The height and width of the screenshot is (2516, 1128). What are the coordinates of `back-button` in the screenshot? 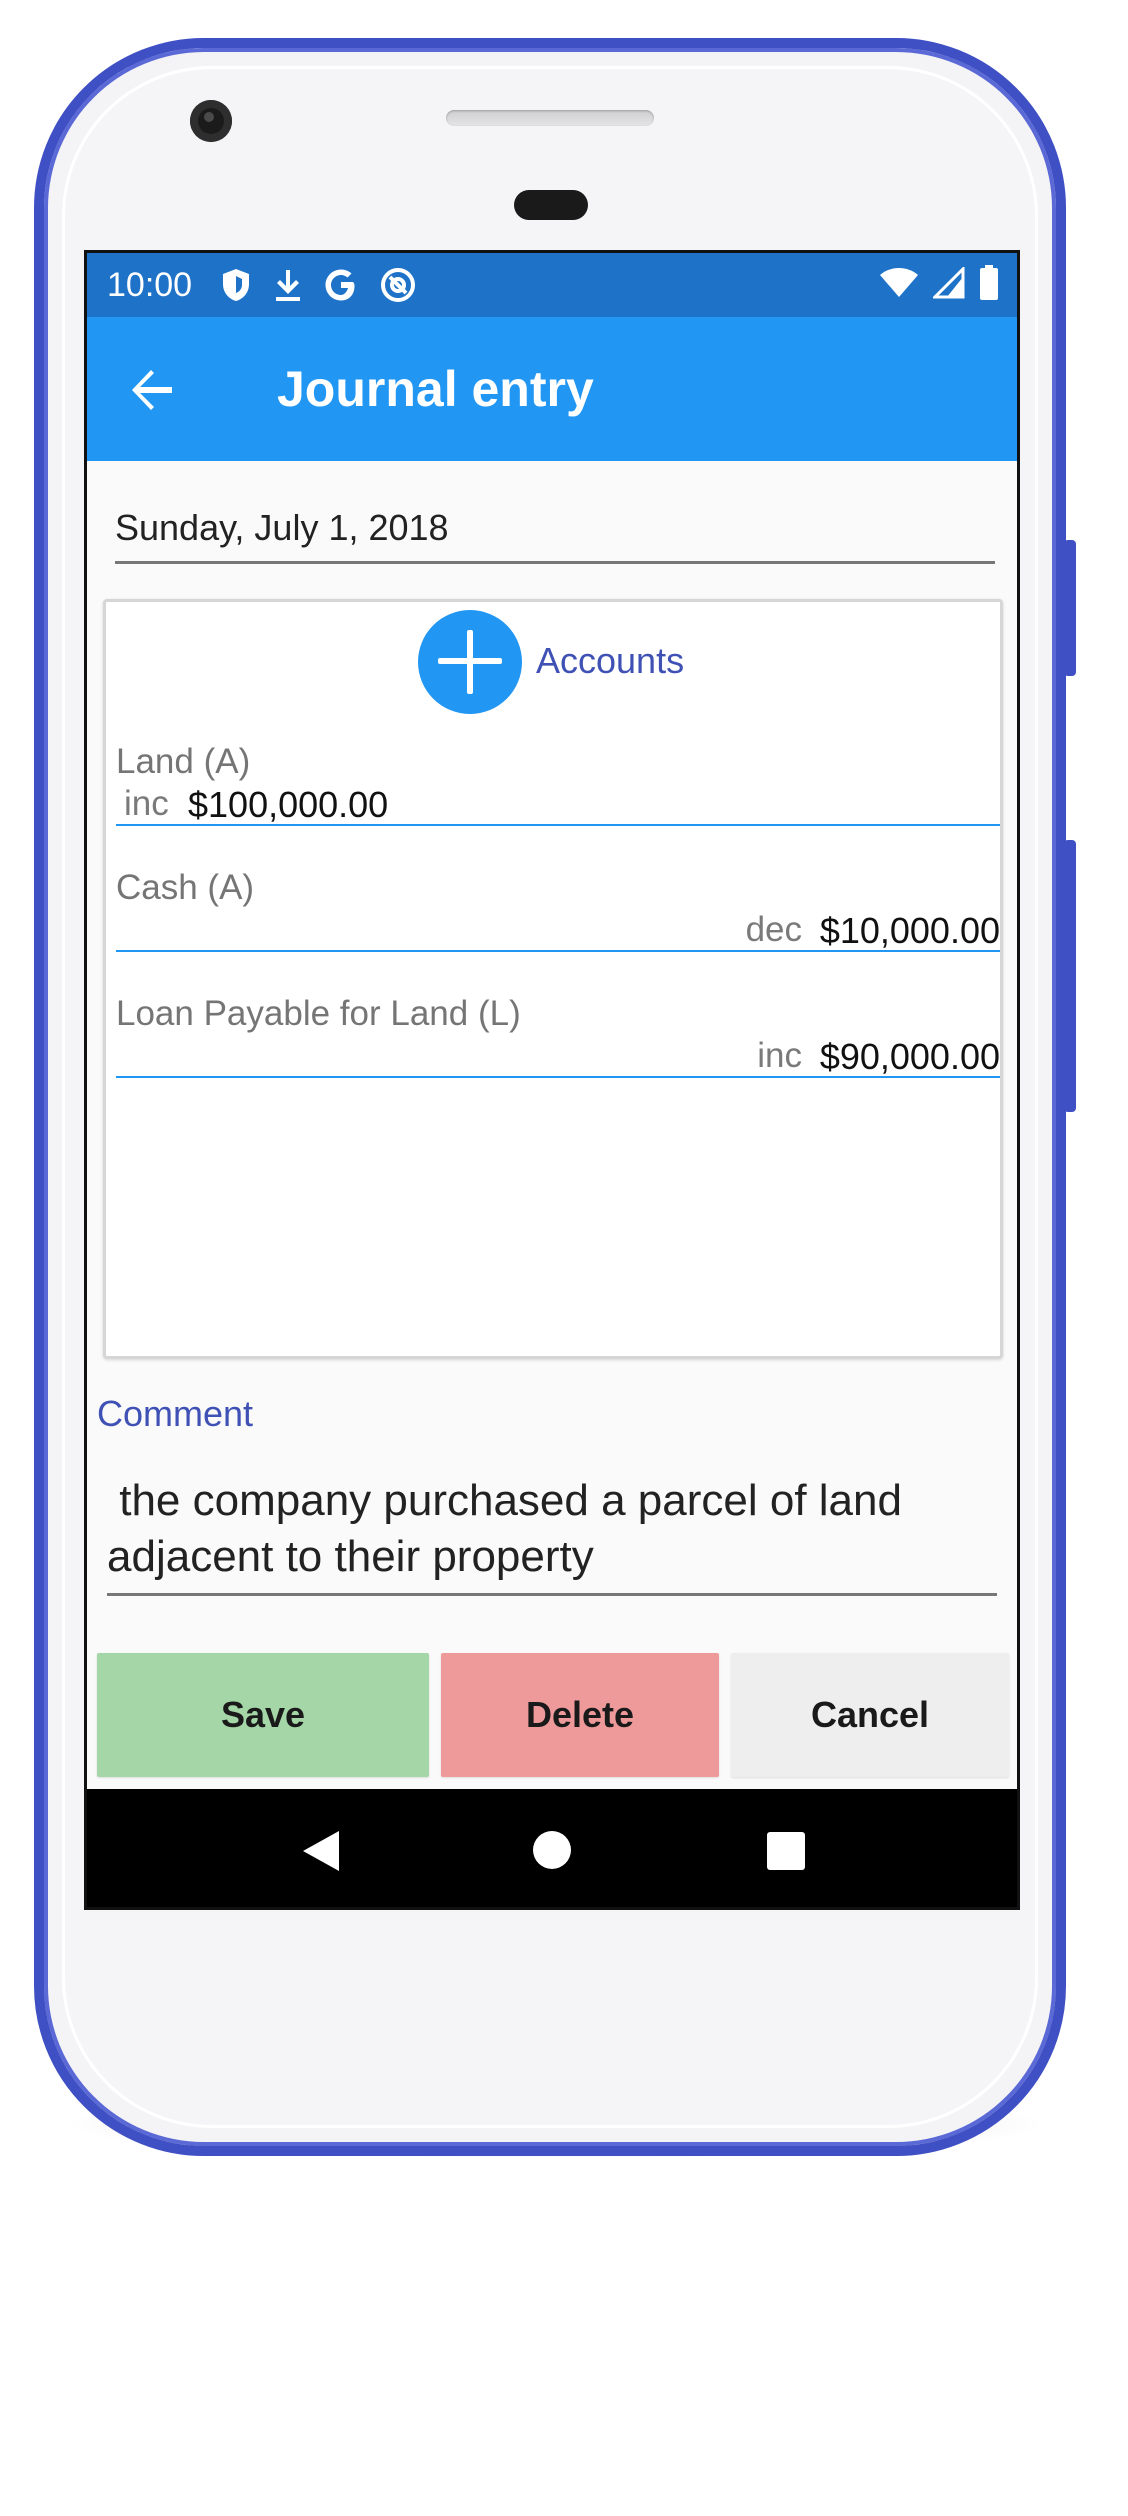 It's located at (152, 390).